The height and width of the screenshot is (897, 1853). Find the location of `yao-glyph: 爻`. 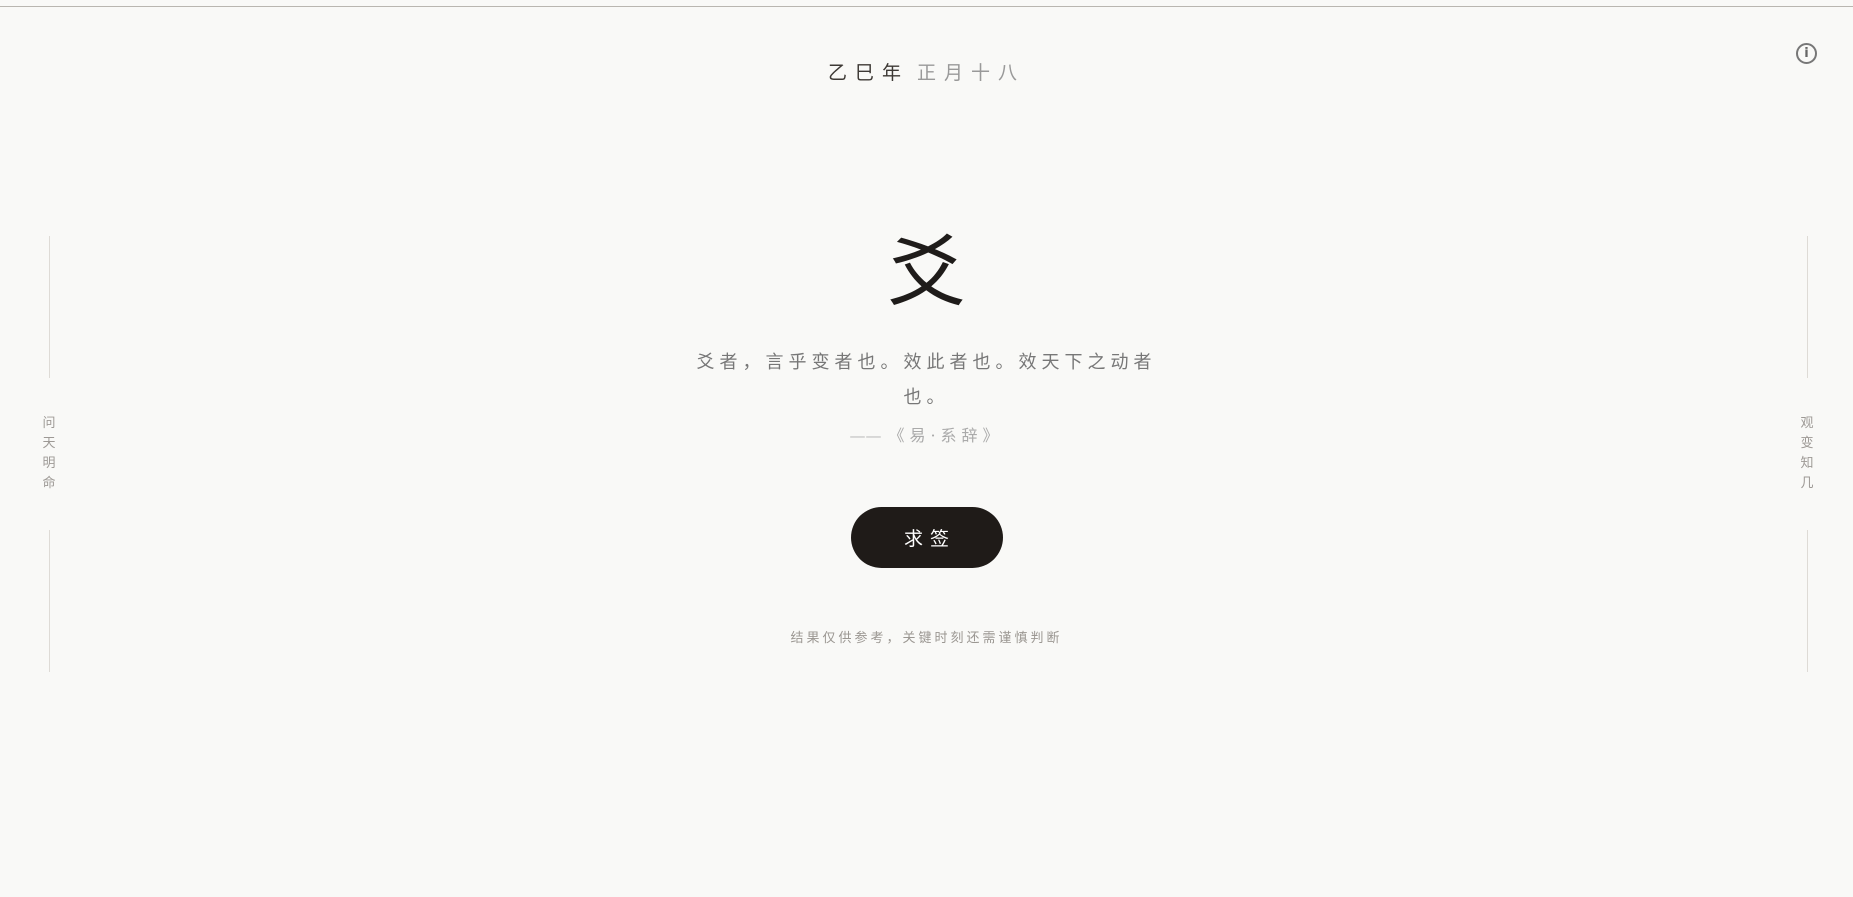

yao-glyph: 爻 is located at coordinates (926, 273).